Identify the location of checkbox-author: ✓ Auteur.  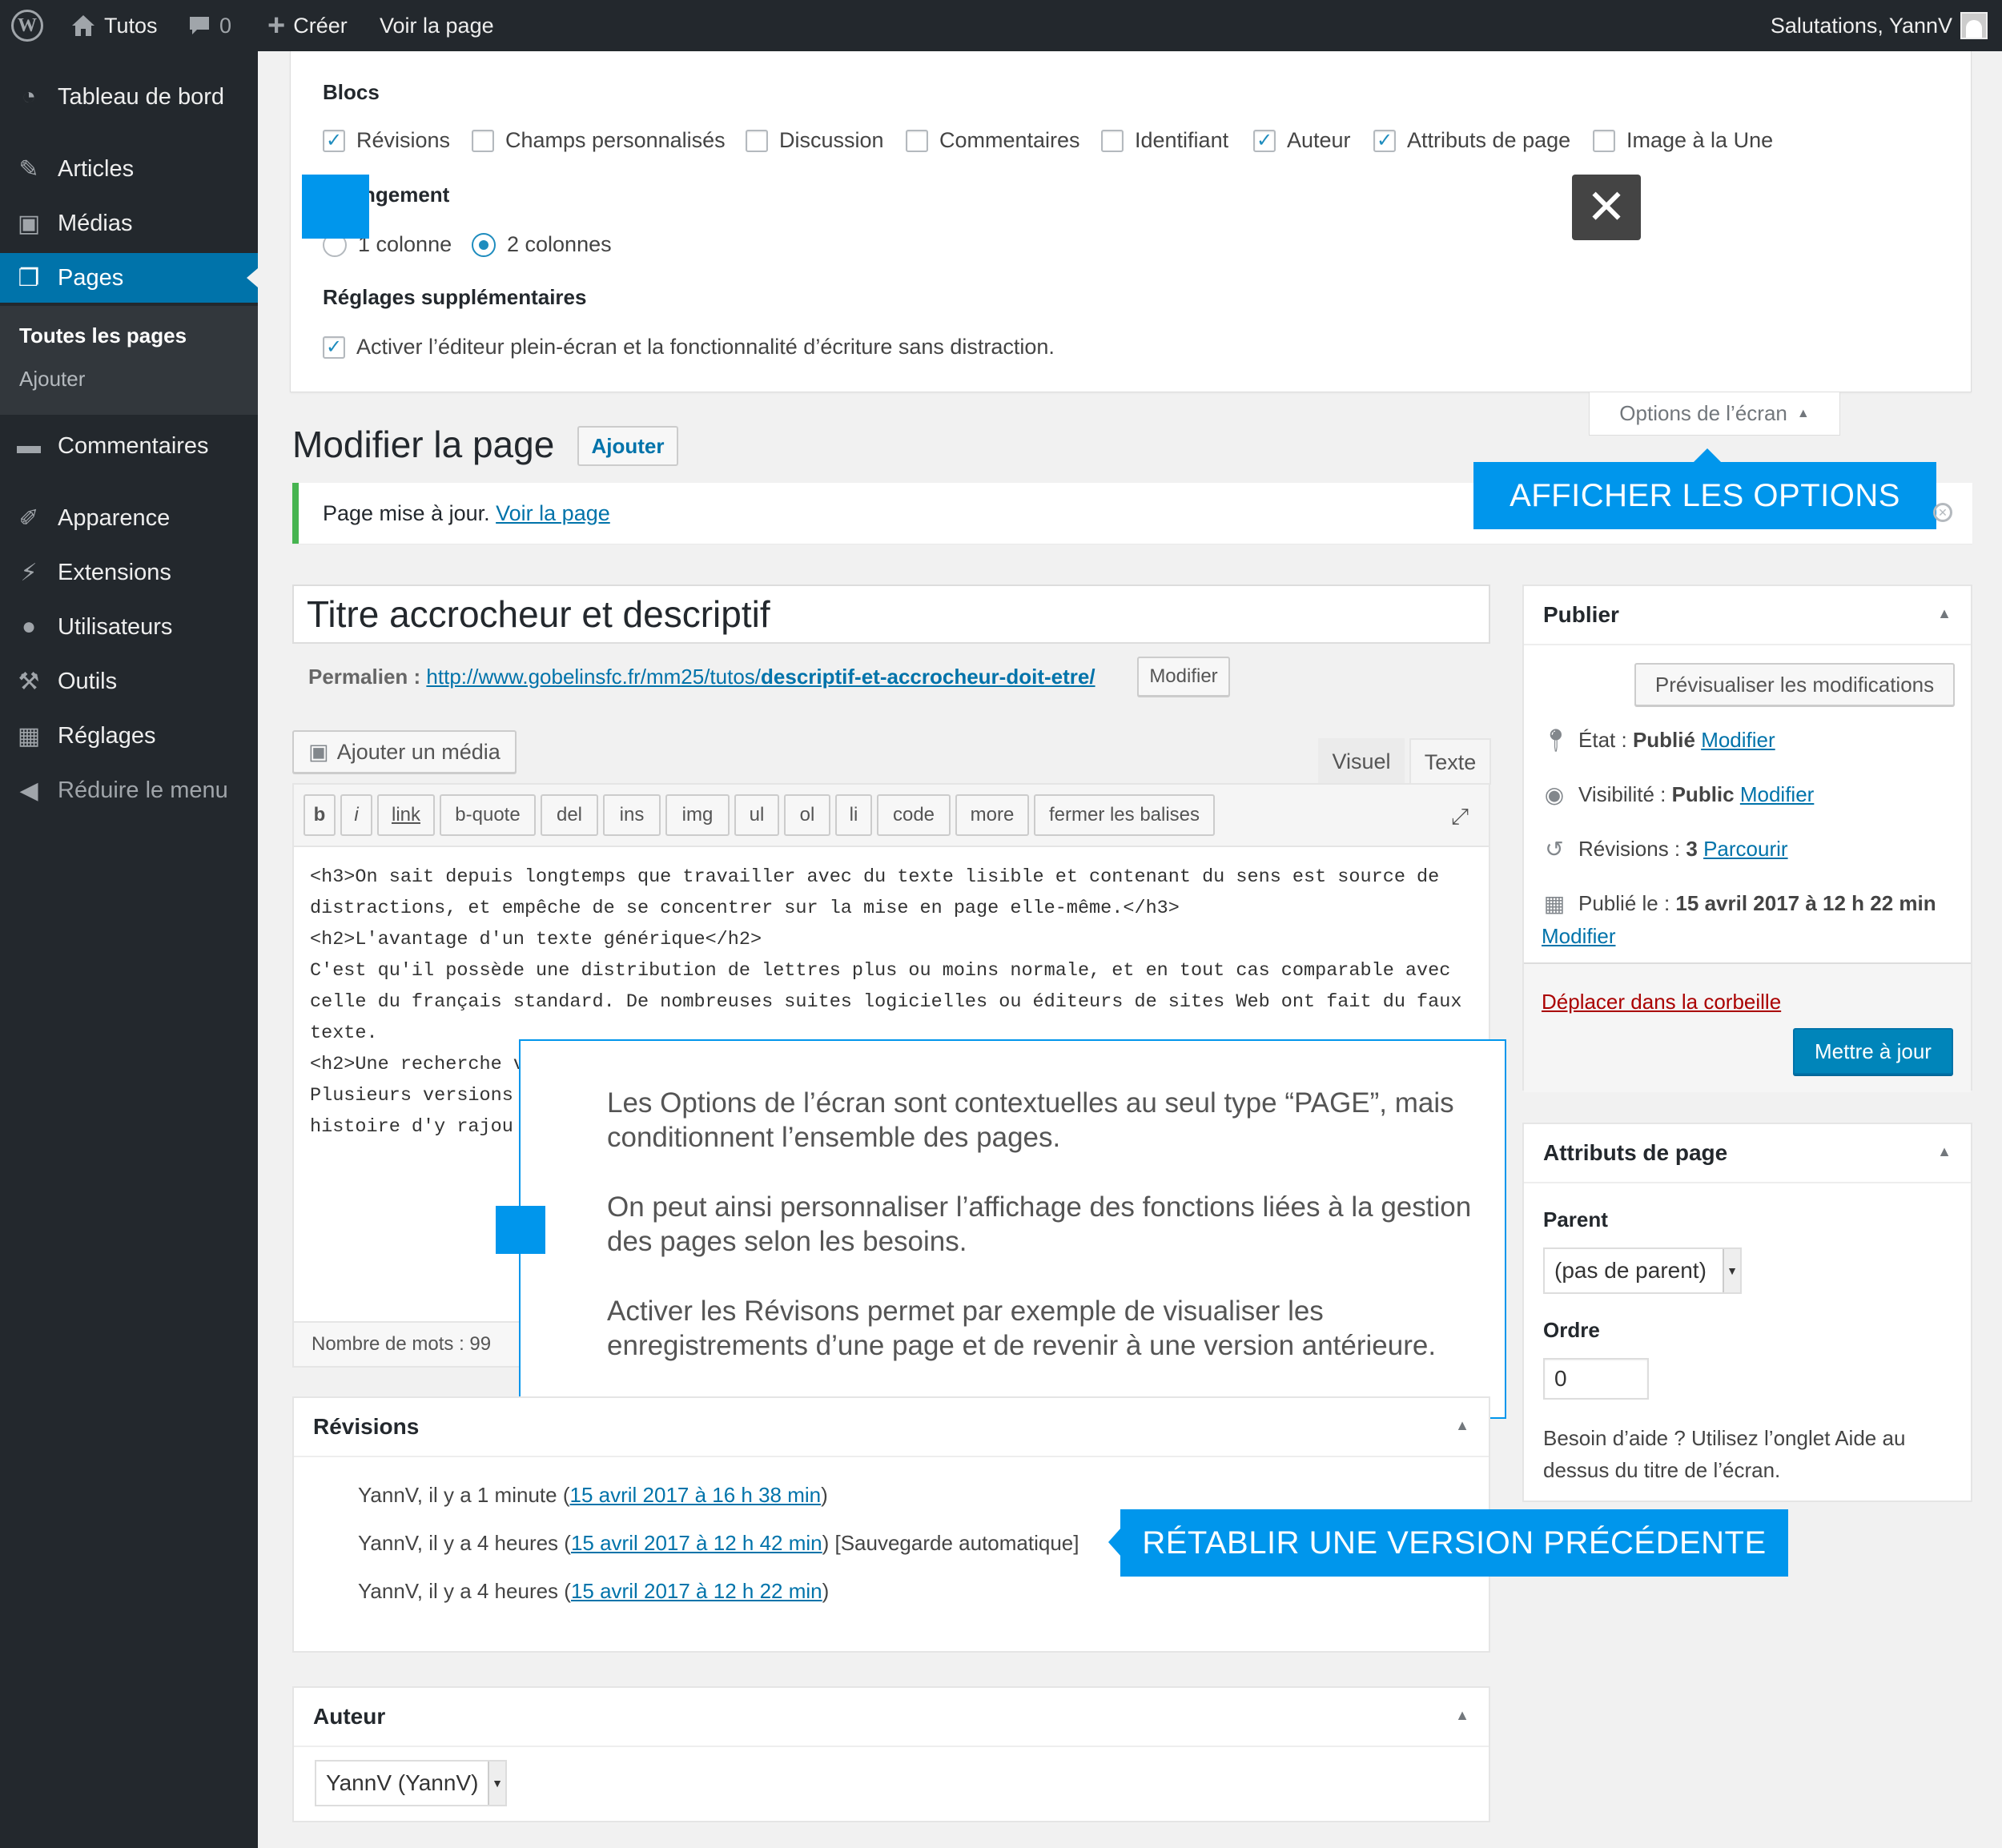
(1302, 141).